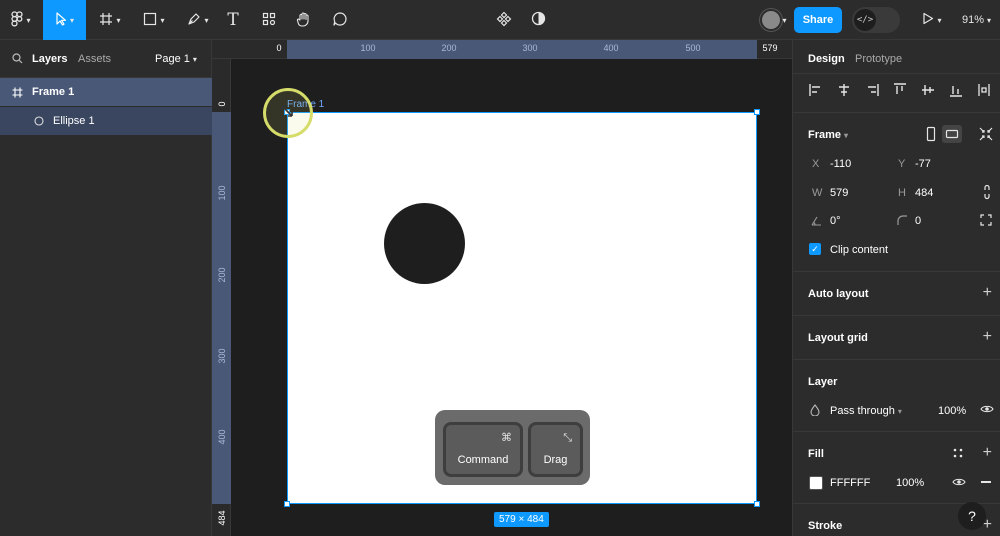 This screenshot has height=536, width=1000. What do you see at coordinates (17, 60) in the screenshot?
I see `search-icon` at bounding box center [17, 60].